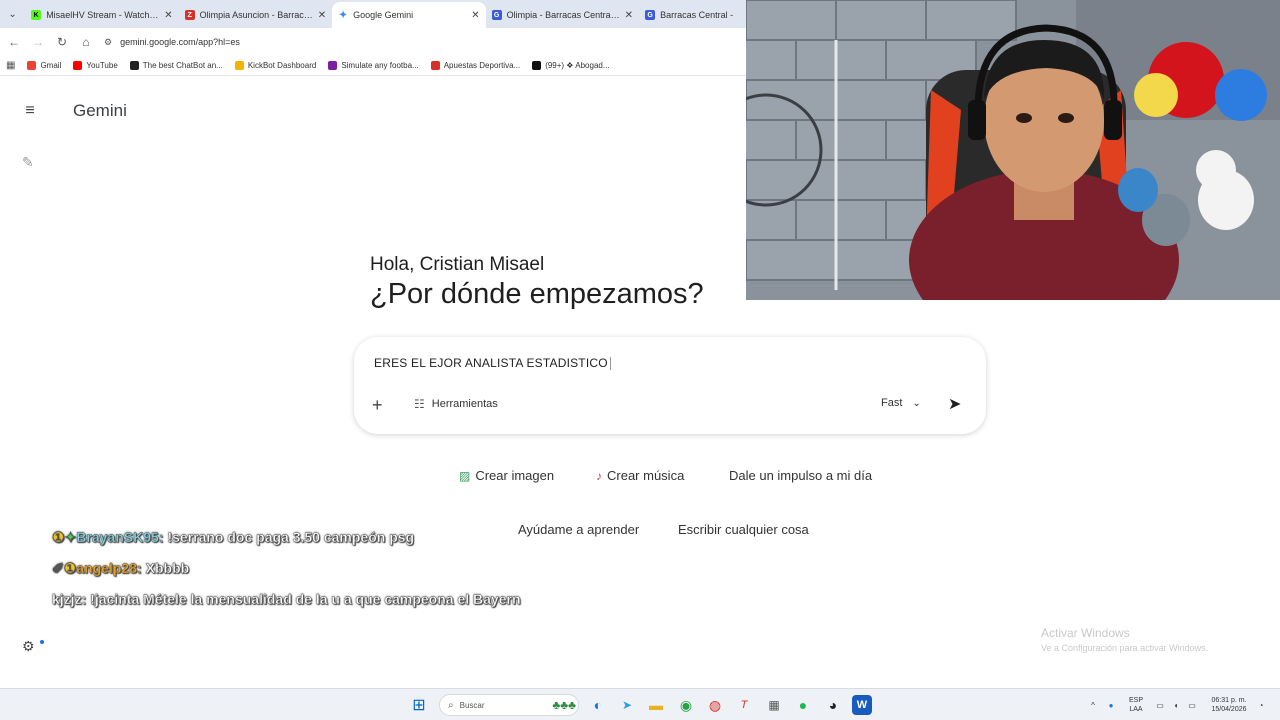 Image resolution: width=1280 pixels, height=720 pixels. Describe the element at coordinates (255, 15) in the screenshot. I see `tab-olimpia-asuncion: Z Olimpia Asuncion - Barracas Ce ✕` at that location.